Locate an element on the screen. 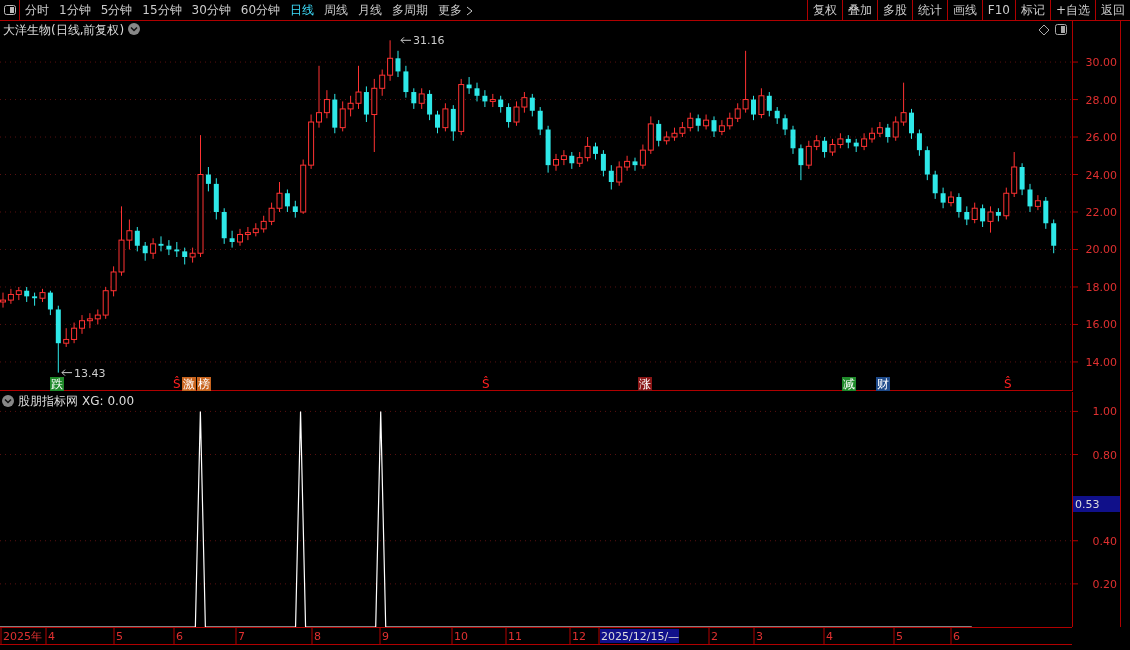 Image resolution: width=1130 pixels, height=650 pixels. date-label: 5 is located at coordinates (899, 636).